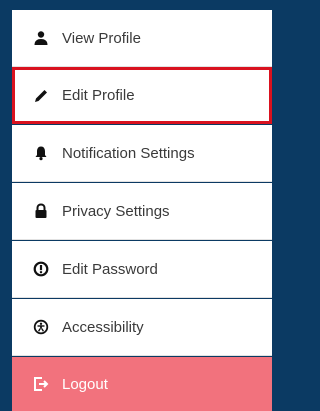 This screenshot has width=320, height=411. What do you see at coordinates (110, 269) in the screenshot?
I see `menu-item-label: Edit Password` at bounding box center [110, 269].